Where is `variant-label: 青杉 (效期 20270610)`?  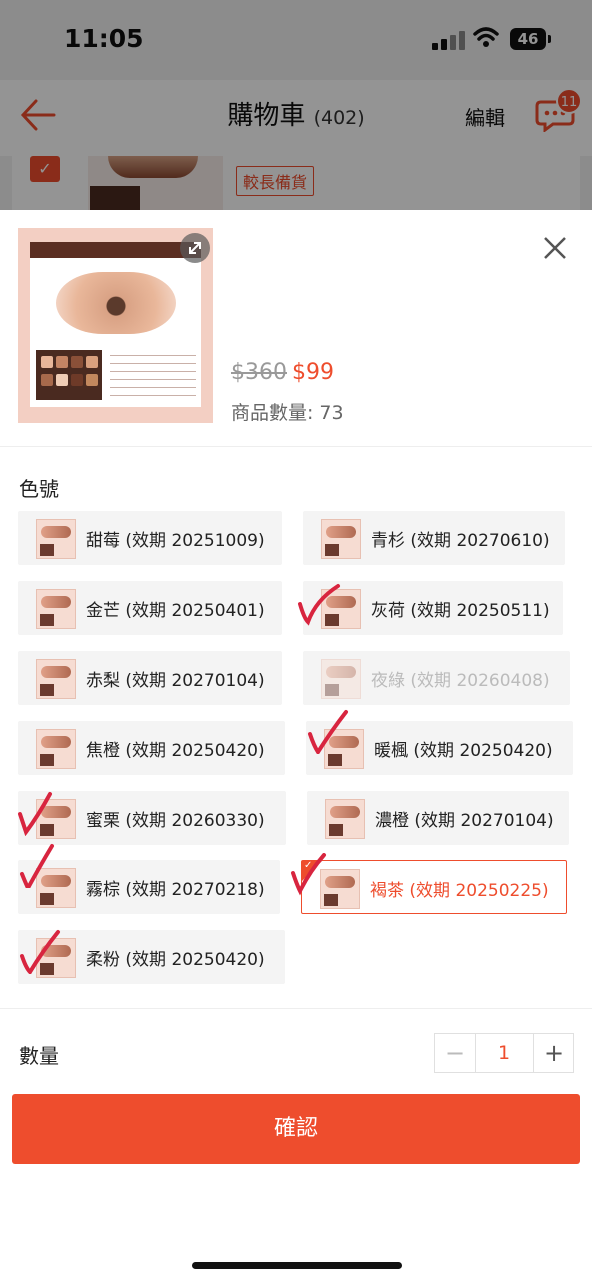 variant-label: 青杉 (效期 20270610) is located at coordinates (460, 541).